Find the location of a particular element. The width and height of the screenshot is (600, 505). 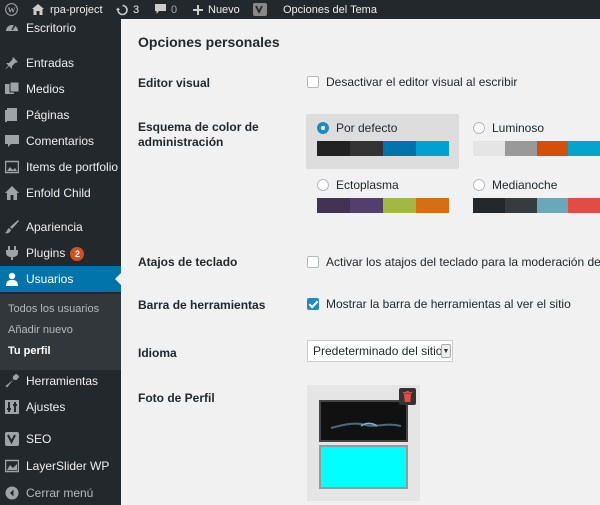

comments-link: 0 is located at coordinates (166, 9).